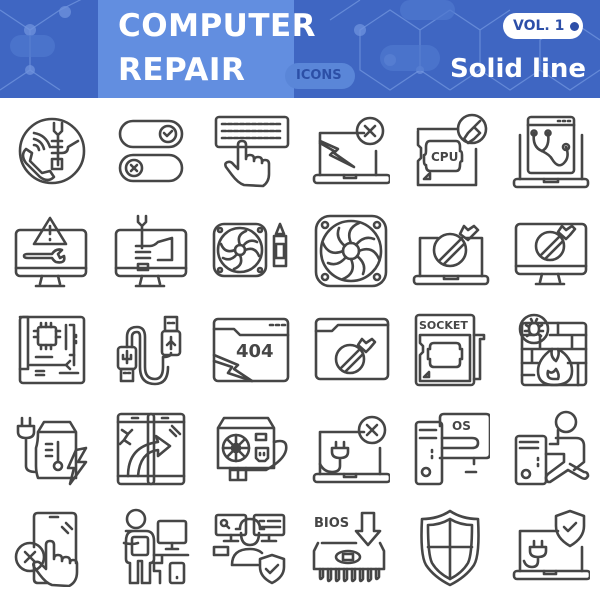  What do you see at coordinates (552, 448) in the screenshot?
I see `technician-with-pc-icon` at bounding box center [552, 448].